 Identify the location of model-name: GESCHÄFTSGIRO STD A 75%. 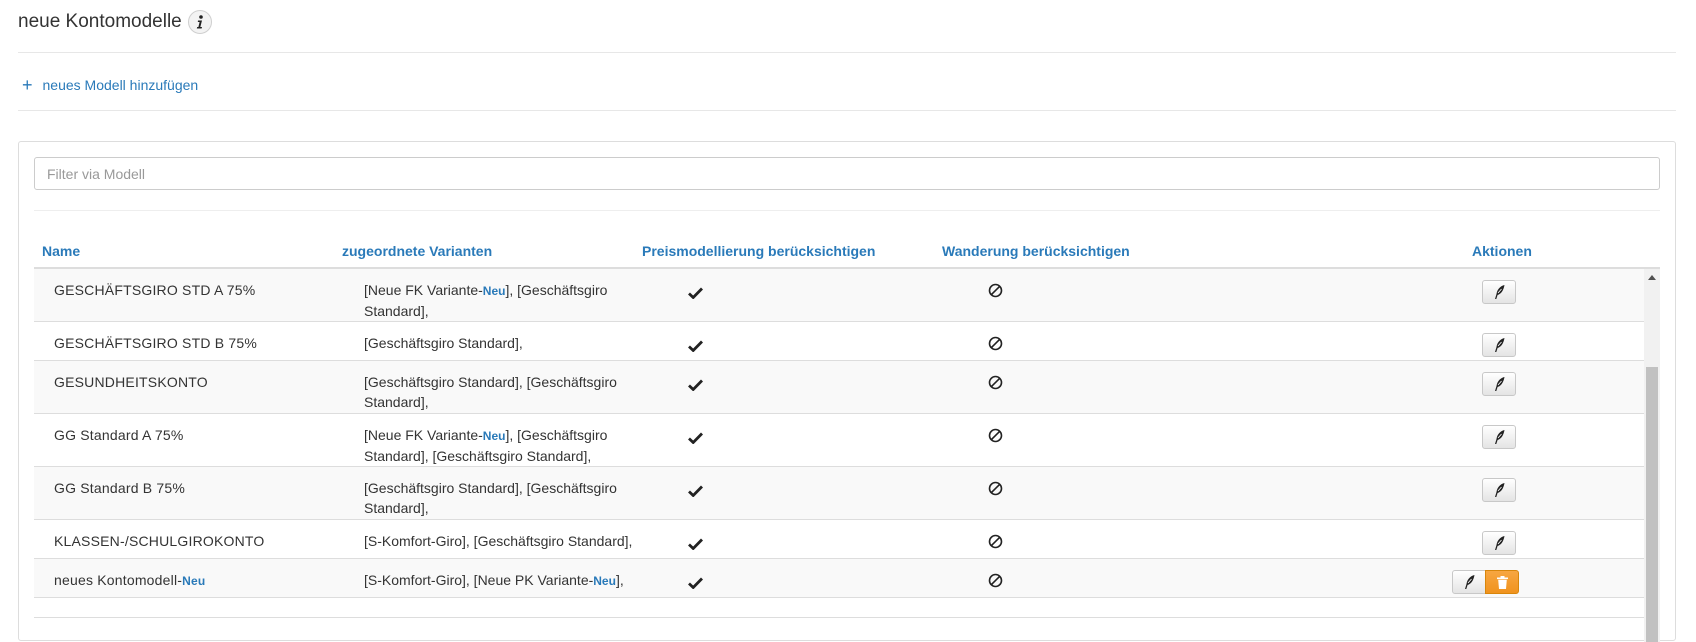
(204, 290).